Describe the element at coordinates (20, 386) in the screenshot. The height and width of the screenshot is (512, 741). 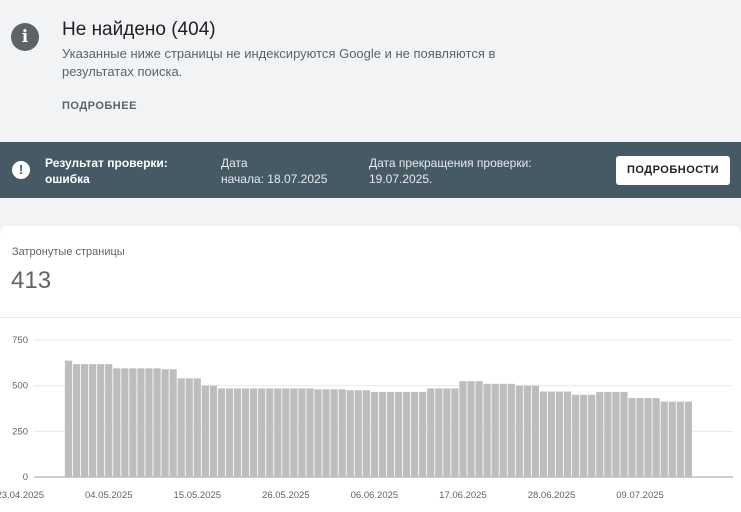
I see `y-tick-label: 500` at that location.